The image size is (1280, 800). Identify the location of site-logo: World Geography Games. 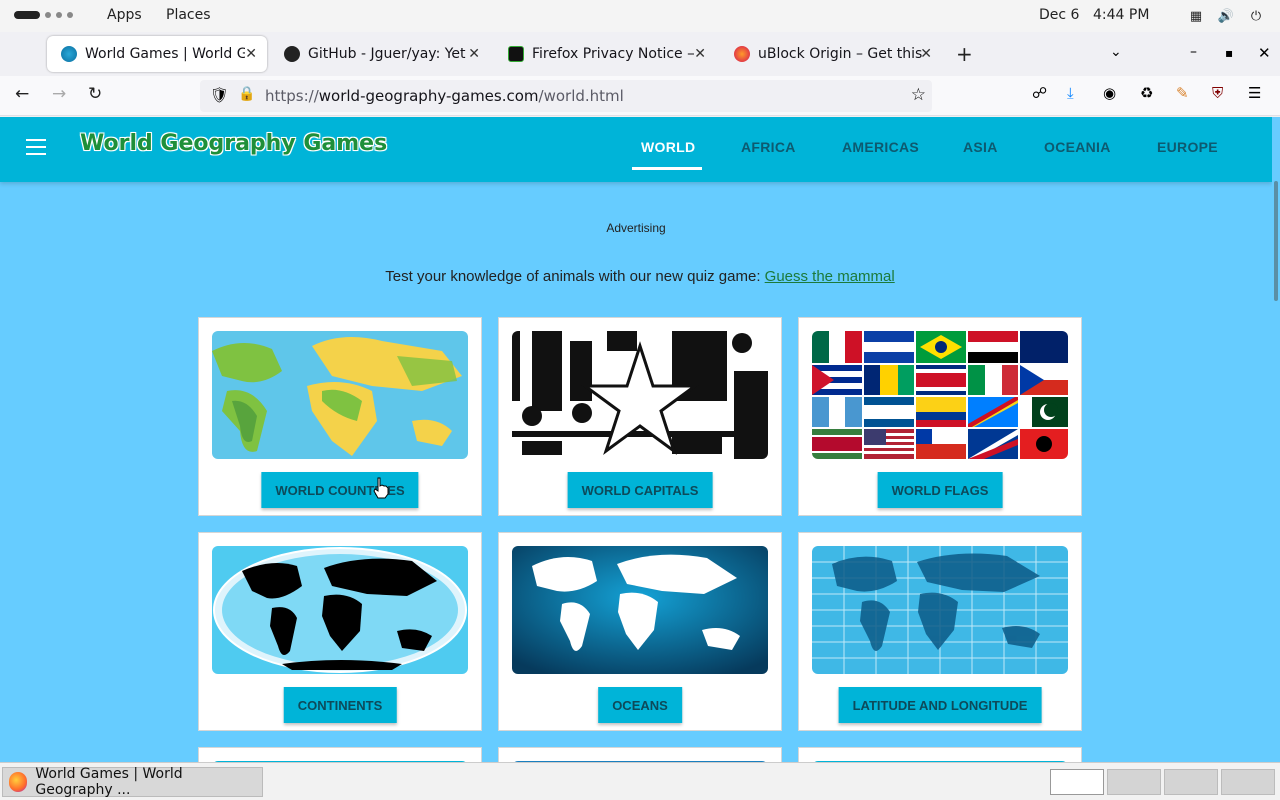
(233, 144).